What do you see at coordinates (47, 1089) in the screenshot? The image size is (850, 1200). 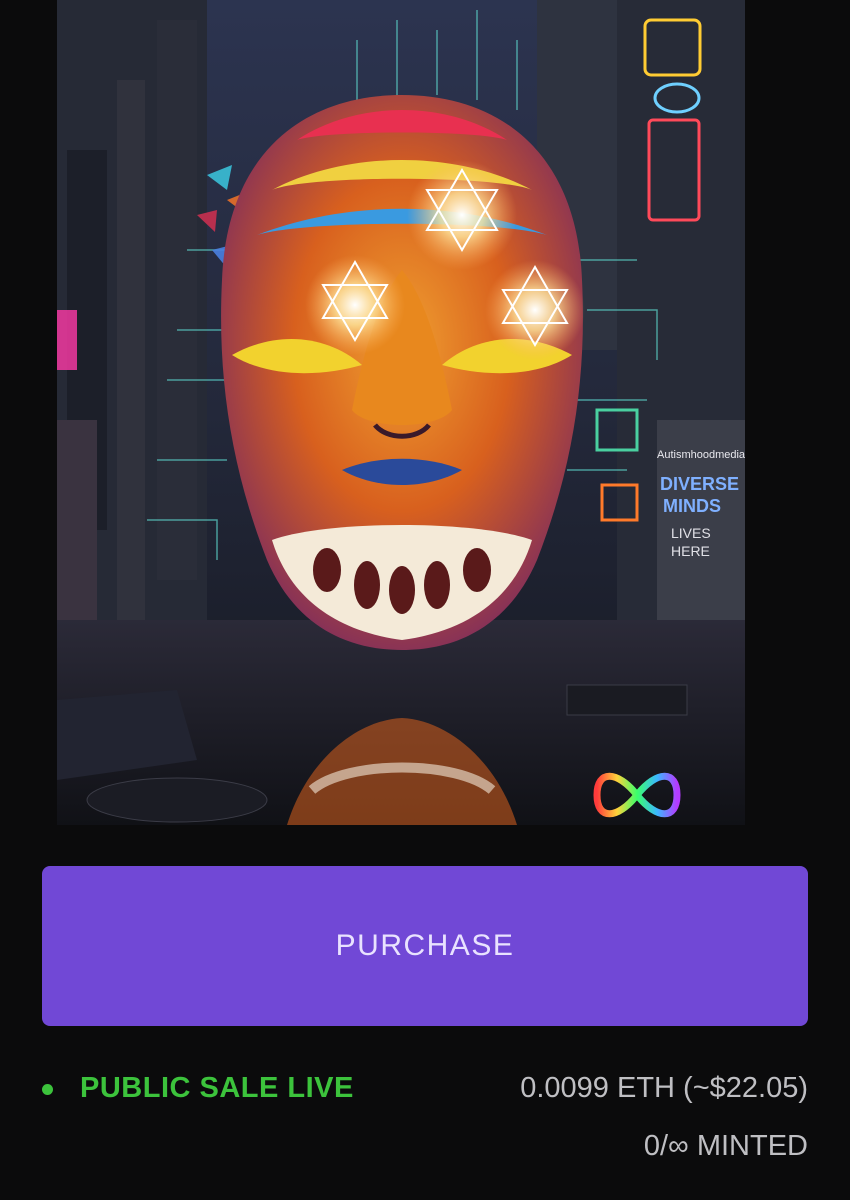 I see `live-status-dot-icon` at bounding box center [47, 1089].